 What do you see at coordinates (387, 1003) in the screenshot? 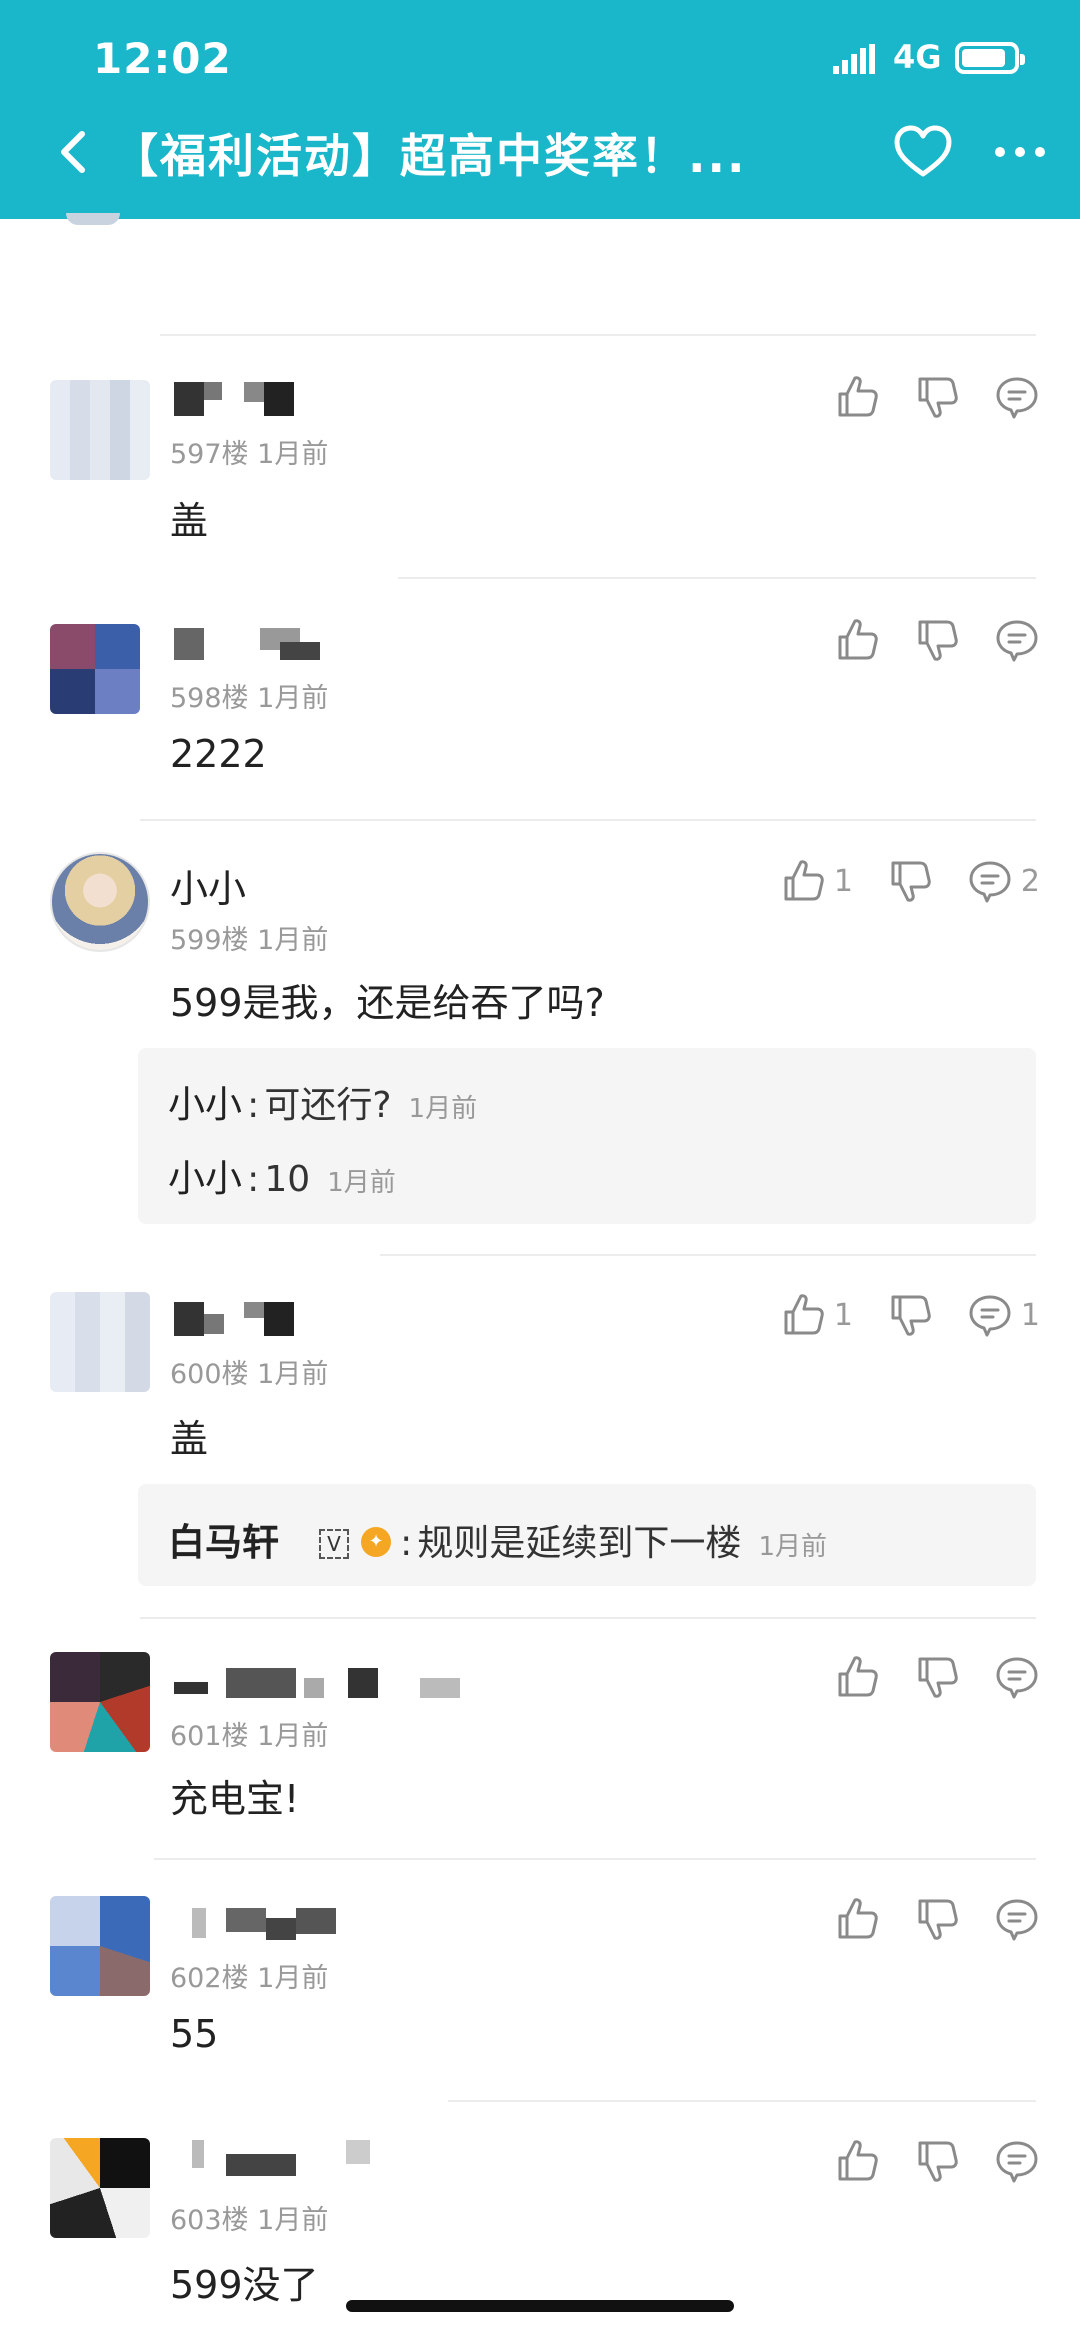
I see `post-content: 599是我，还是给吞了吗?` at bounding box center [387, 1003].